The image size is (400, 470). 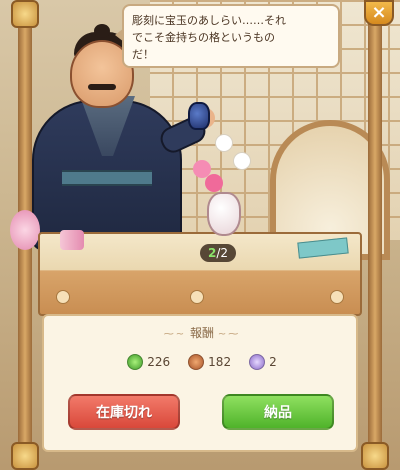 What do you see at coordinates (220, 362) in the screenshot?
I see `reward-value: 182` at bounding box center [220, 362].